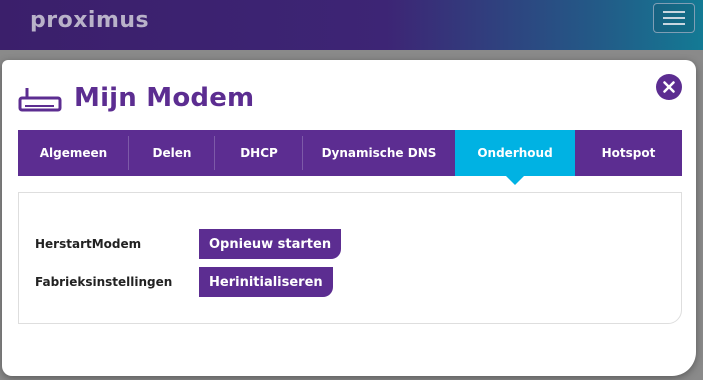 The width and height of the screenshot is (703, 380). I want to click on hamburger-menu-icon, so click(674, 18).